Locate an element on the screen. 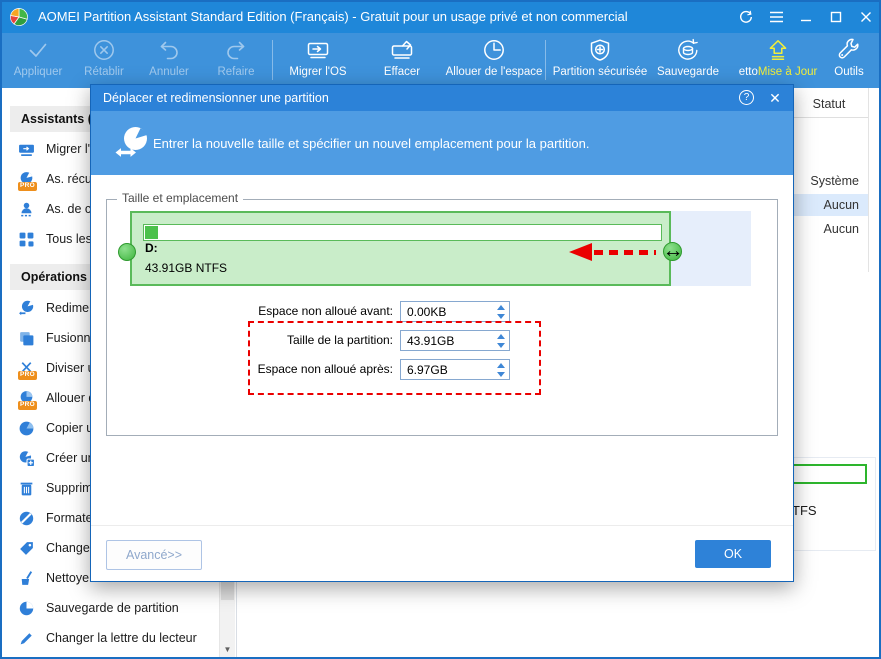 The image size is (881, 659). disk-map-label: TFS is located at coordinates (804, 510).